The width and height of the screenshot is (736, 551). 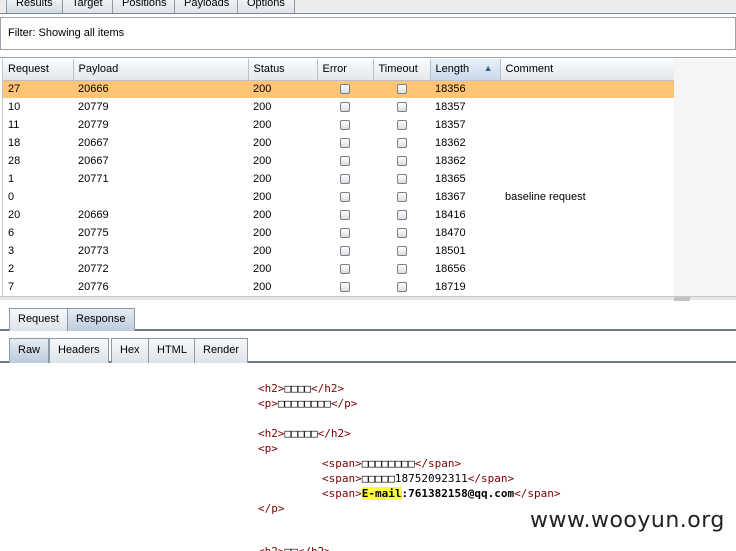 What do you see at coordinates (79, 350) in the screenshot?
I see `tab-headers: Headers` at bounding box center [79, 350].